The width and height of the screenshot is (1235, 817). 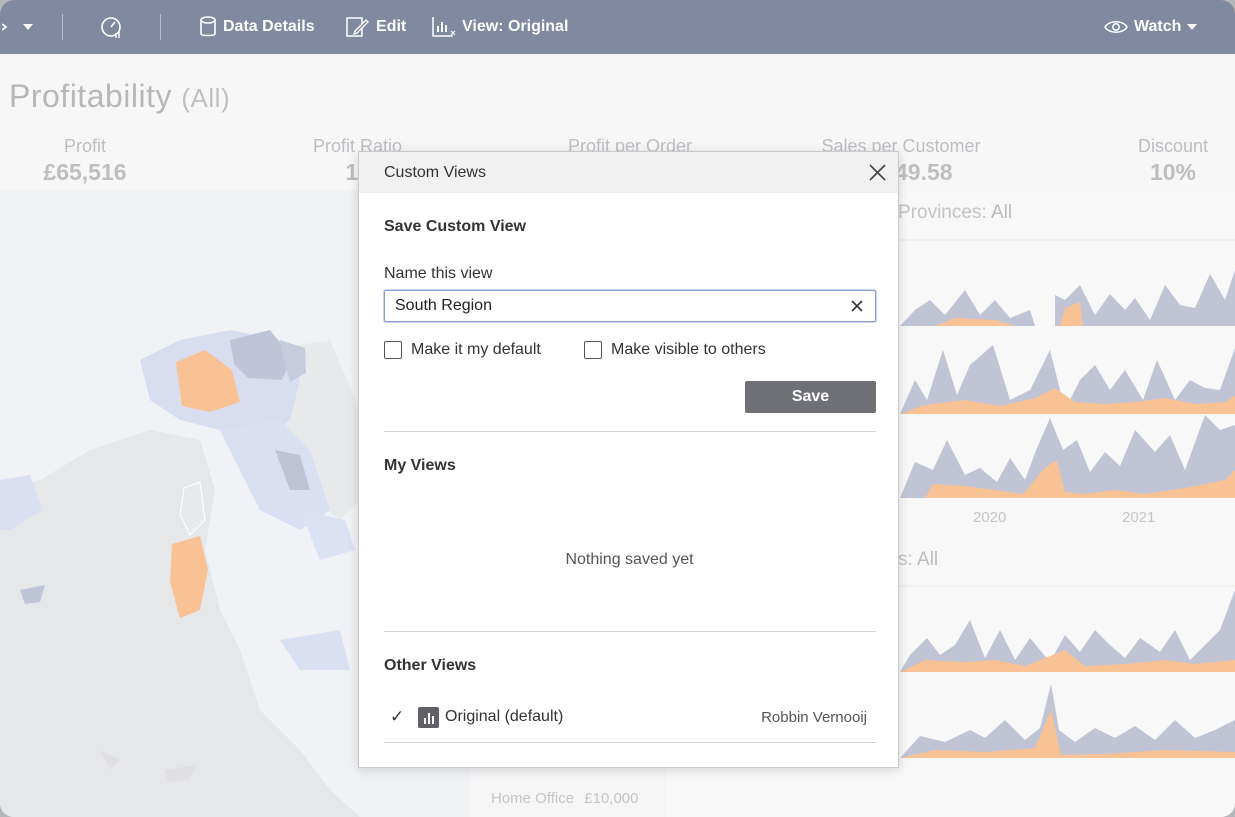 What do you see at coordinates (397, 716) in the screenshot?
I see `checkmark-icon: ✓` at bounding box center [397, 716].